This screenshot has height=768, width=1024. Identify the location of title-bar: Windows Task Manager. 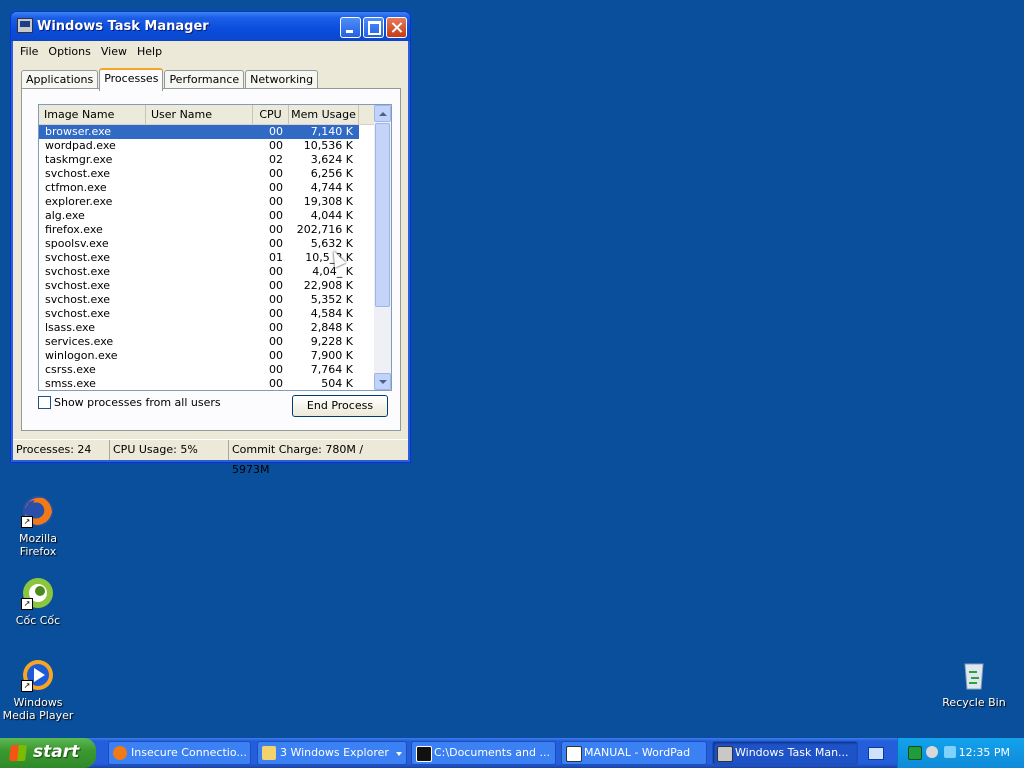
(210, 26).